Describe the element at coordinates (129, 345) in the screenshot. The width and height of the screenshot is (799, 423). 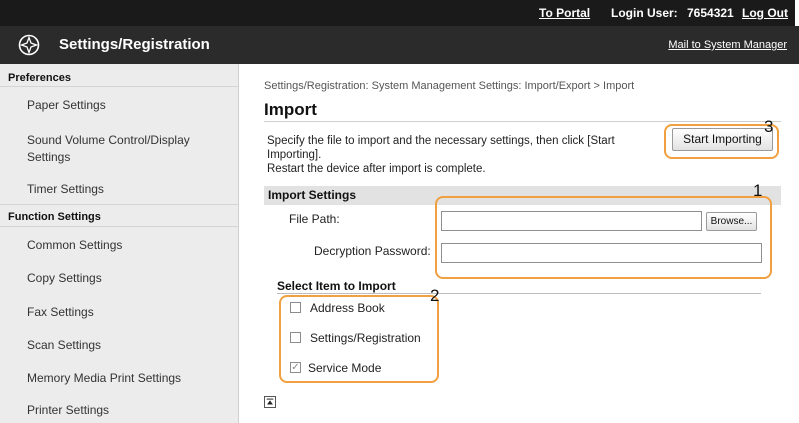
I see `sidebar-item-scan-settings: Scan Settings` at that location.